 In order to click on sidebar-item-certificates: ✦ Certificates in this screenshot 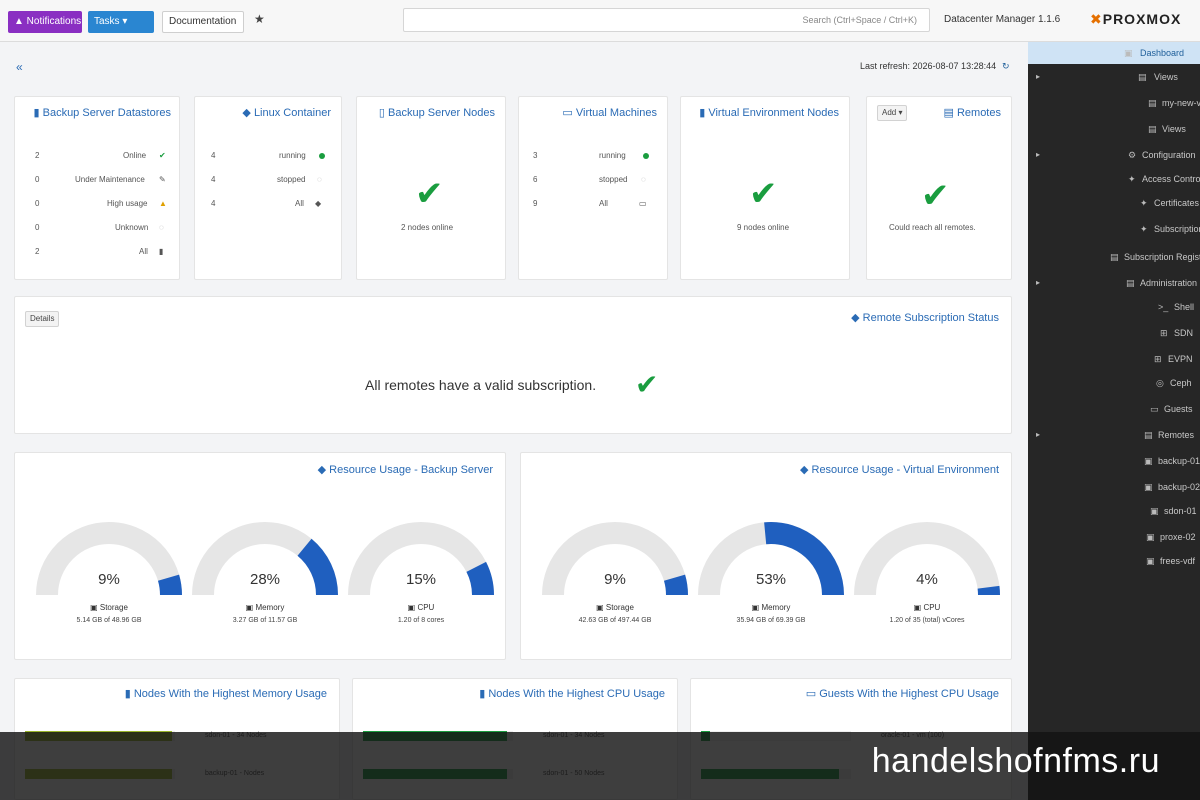, I will do `click(1114, 203)`.